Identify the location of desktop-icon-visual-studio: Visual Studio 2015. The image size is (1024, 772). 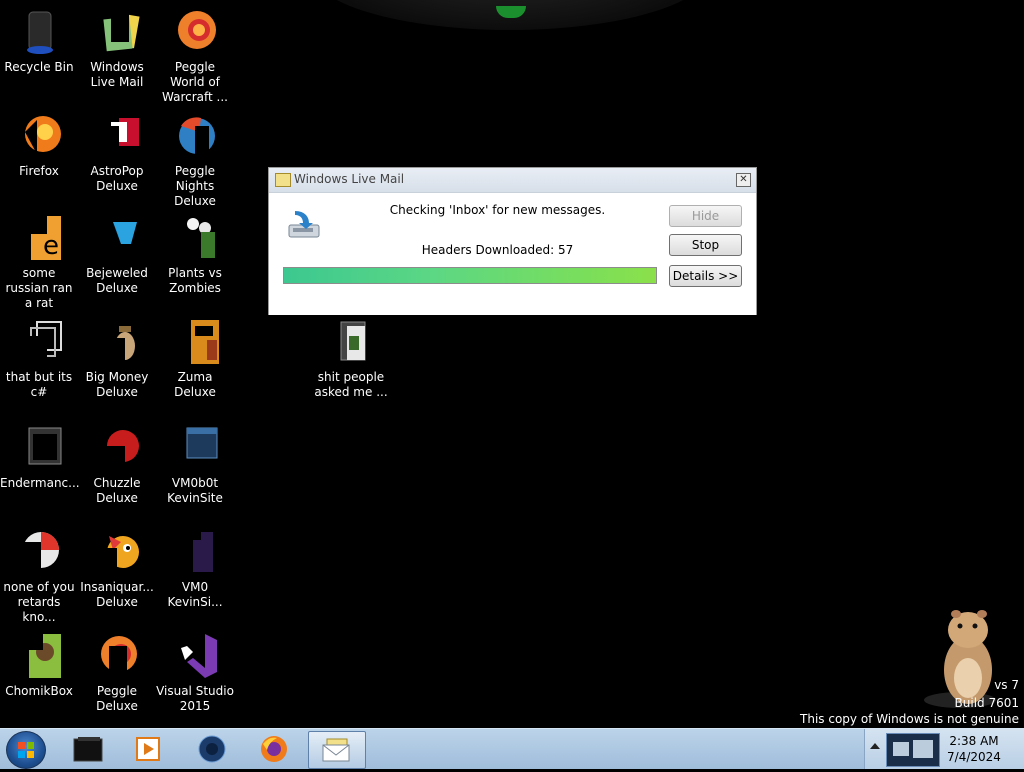
(195, 673).